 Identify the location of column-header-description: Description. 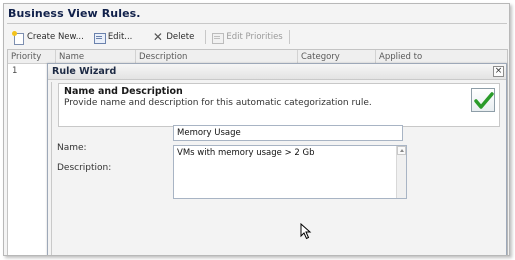
(217, 57).